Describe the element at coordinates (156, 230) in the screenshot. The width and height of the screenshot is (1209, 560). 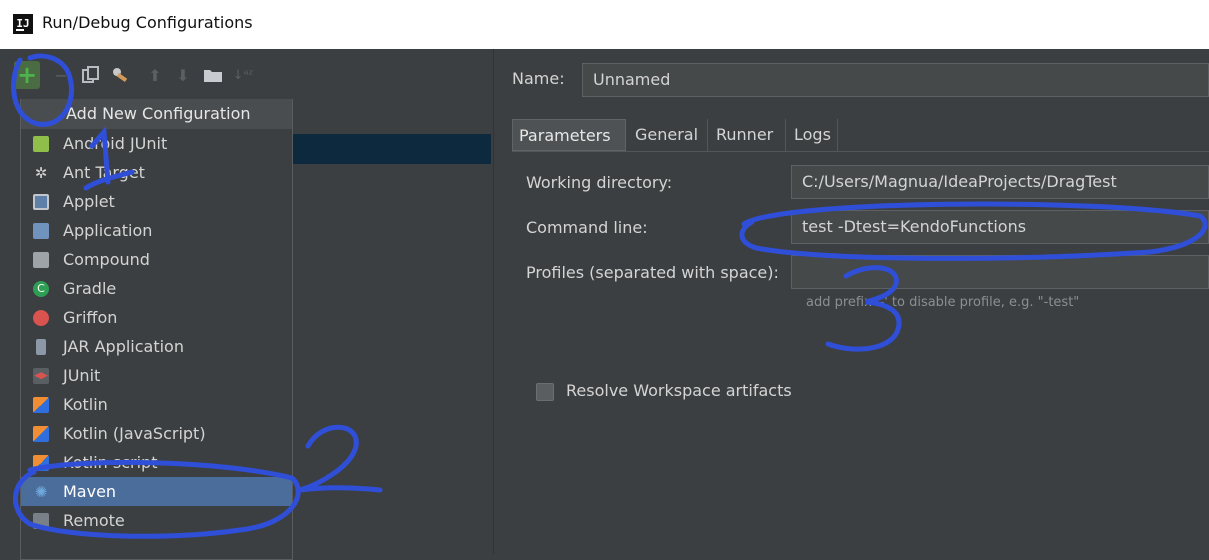
I see `popup-item-application: Application` at that location.